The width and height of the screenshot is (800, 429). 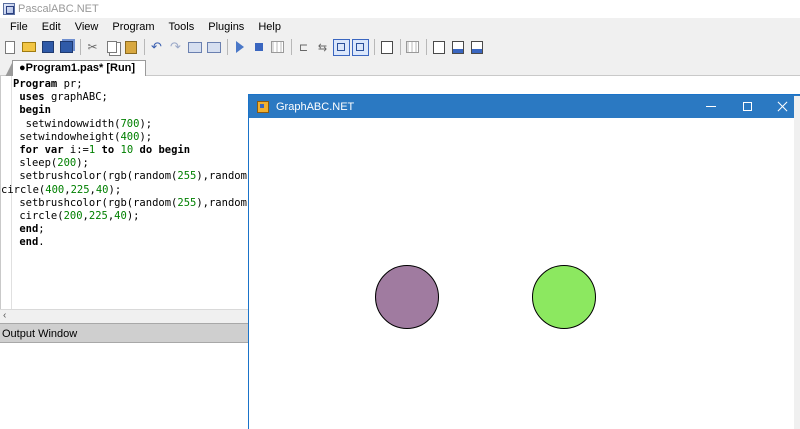 What do you see at coordinates (782, 106) in the screenshot?
I see `close-icon` at bounding box center [782, 106].